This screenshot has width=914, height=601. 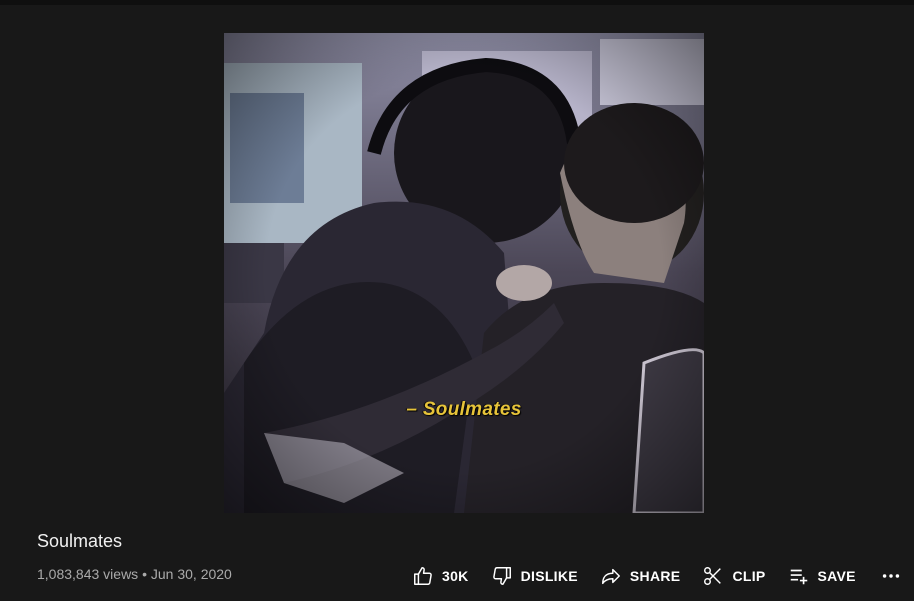 I want to click on dislike-button: DISLIKE, so click(x=534, y=576).